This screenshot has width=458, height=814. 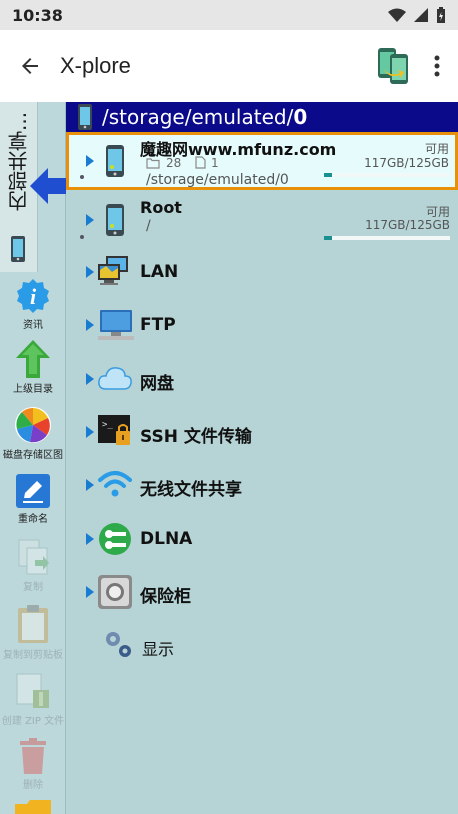 What do you see at coordinates (95, 65) in the screenshot?
I see `app-title: X-plore` at bounding box center [95, 65].